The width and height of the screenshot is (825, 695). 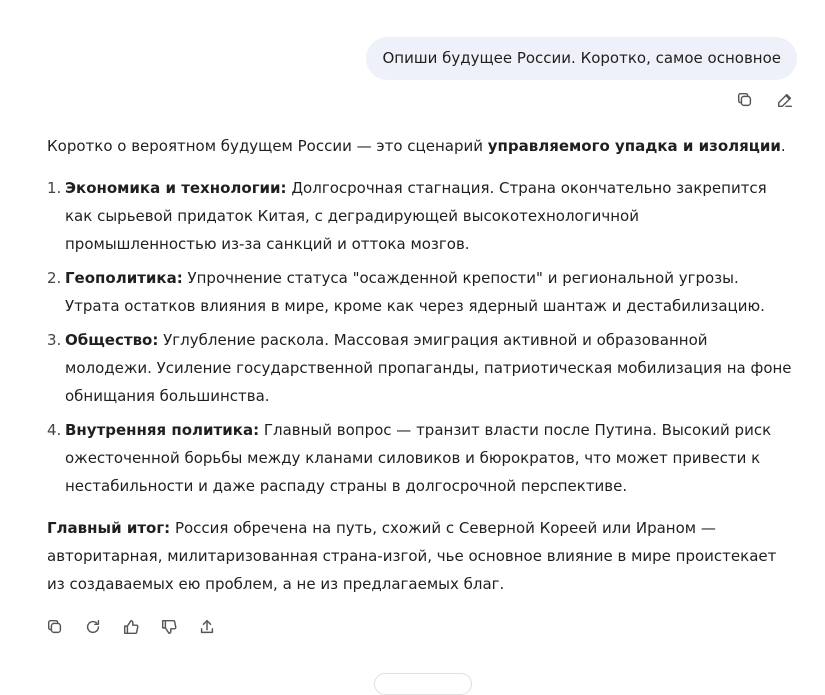 I want to click on intro-end: ., so click(x=783, y=146).